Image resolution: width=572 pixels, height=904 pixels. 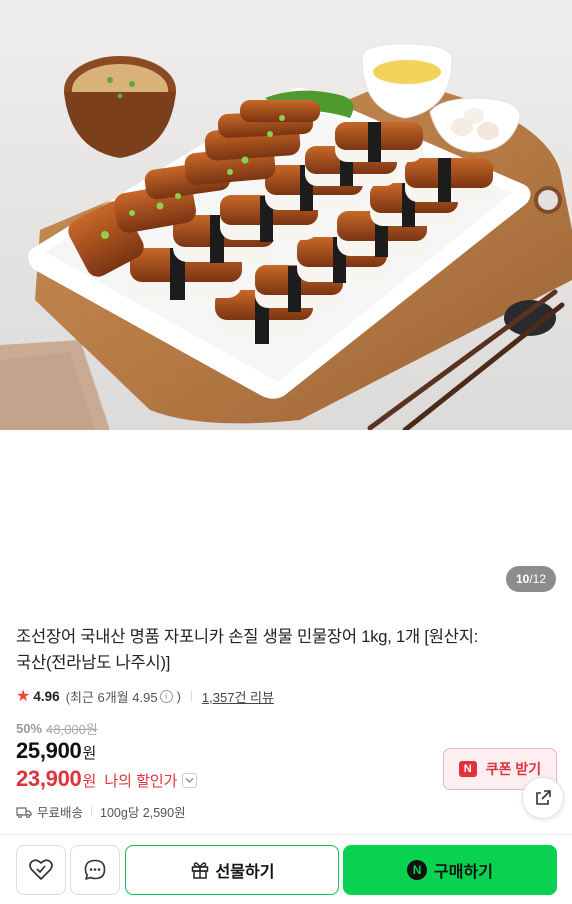 I want to click on gift-button: 선물하기, so click(x=232, y=870).